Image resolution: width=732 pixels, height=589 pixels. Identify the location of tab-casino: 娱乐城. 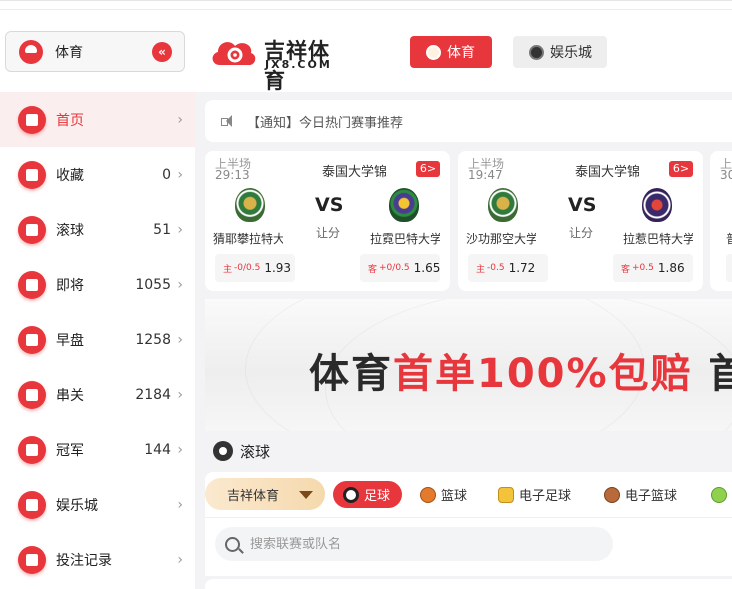
(560, 52).